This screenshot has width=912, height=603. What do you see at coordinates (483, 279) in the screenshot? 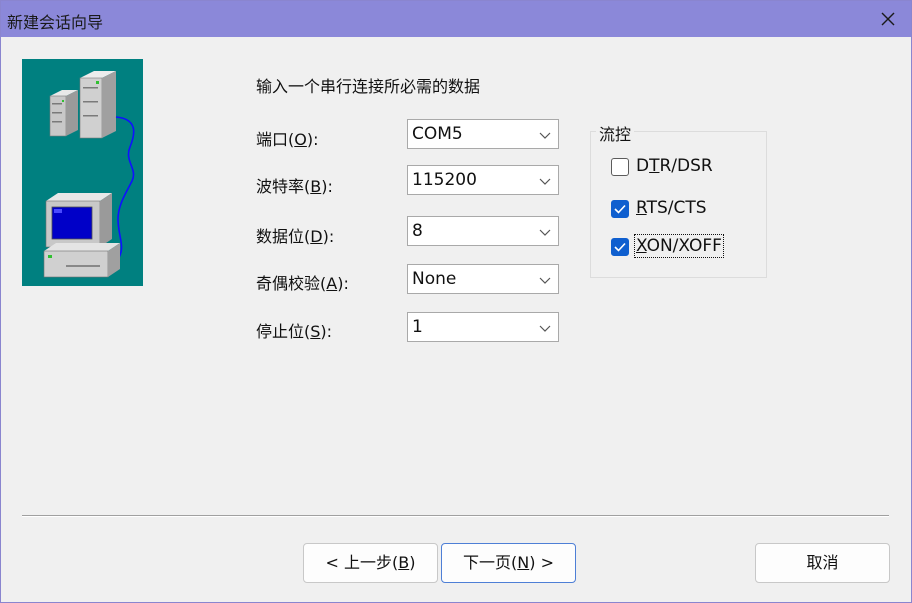
I see `parity-select: None` at bounding box center [483, 279].